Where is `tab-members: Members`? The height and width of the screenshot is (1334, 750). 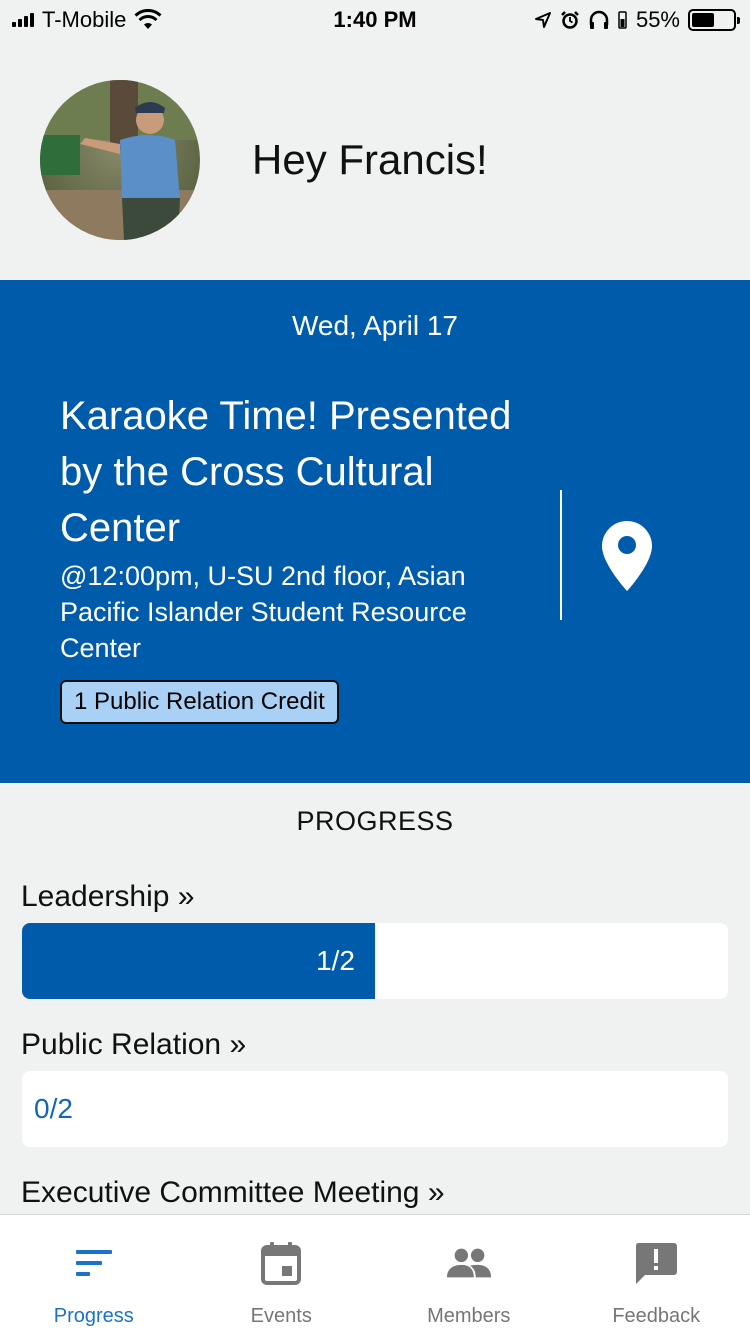 tab-members: Members is located at coordinates (469, 1274).